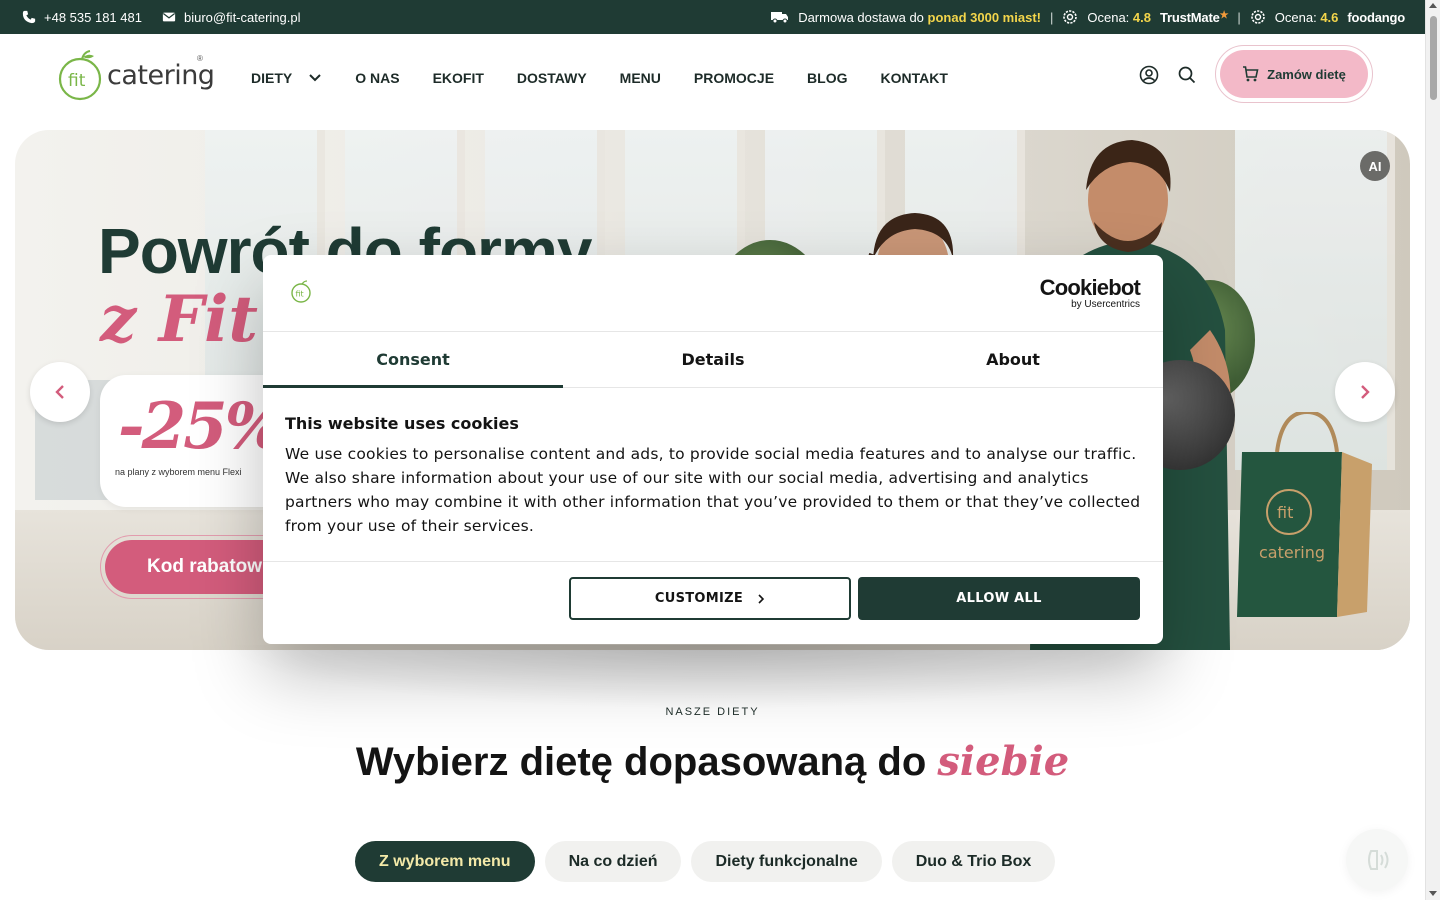  I want to click on discount-value: -25%, so click(201, 426).